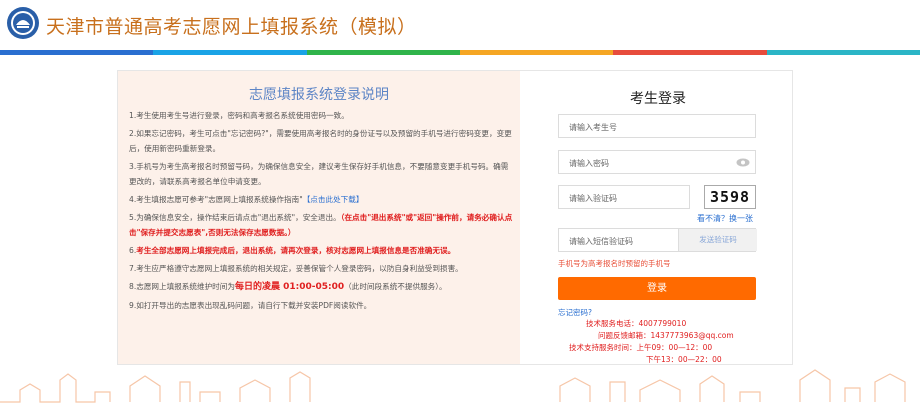 The height and width of the screenshot is (410, 920). I want to click on site-title: 天津市普通高考志愿网上填报系统（模拟）, so click(231, 27).